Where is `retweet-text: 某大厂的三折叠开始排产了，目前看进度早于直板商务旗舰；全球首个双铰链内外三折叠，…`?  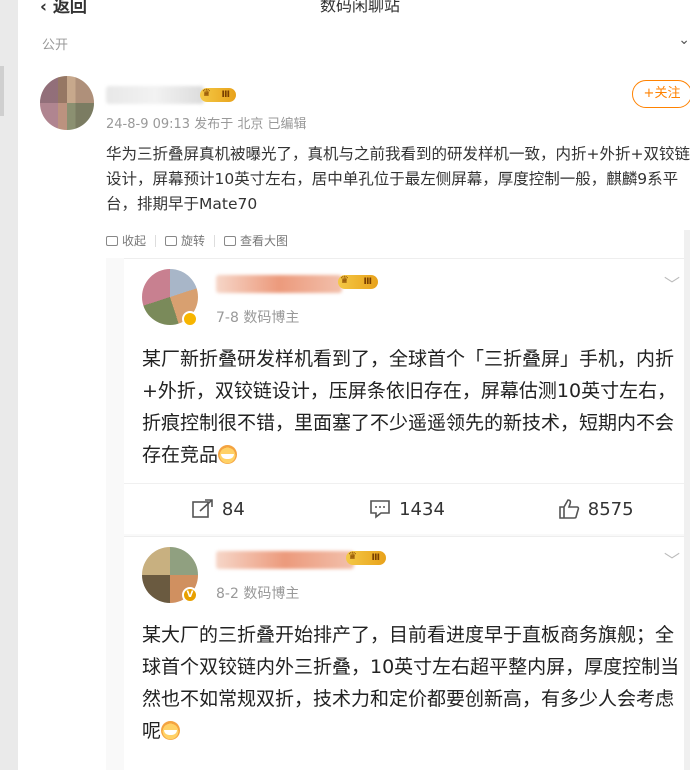
retweet-text: 某大厂的三折叠开始排产了，目前看进度早于直板商务旗舰；全球首个双铰链内外三折叠，… is located at coordinates (412, 683).